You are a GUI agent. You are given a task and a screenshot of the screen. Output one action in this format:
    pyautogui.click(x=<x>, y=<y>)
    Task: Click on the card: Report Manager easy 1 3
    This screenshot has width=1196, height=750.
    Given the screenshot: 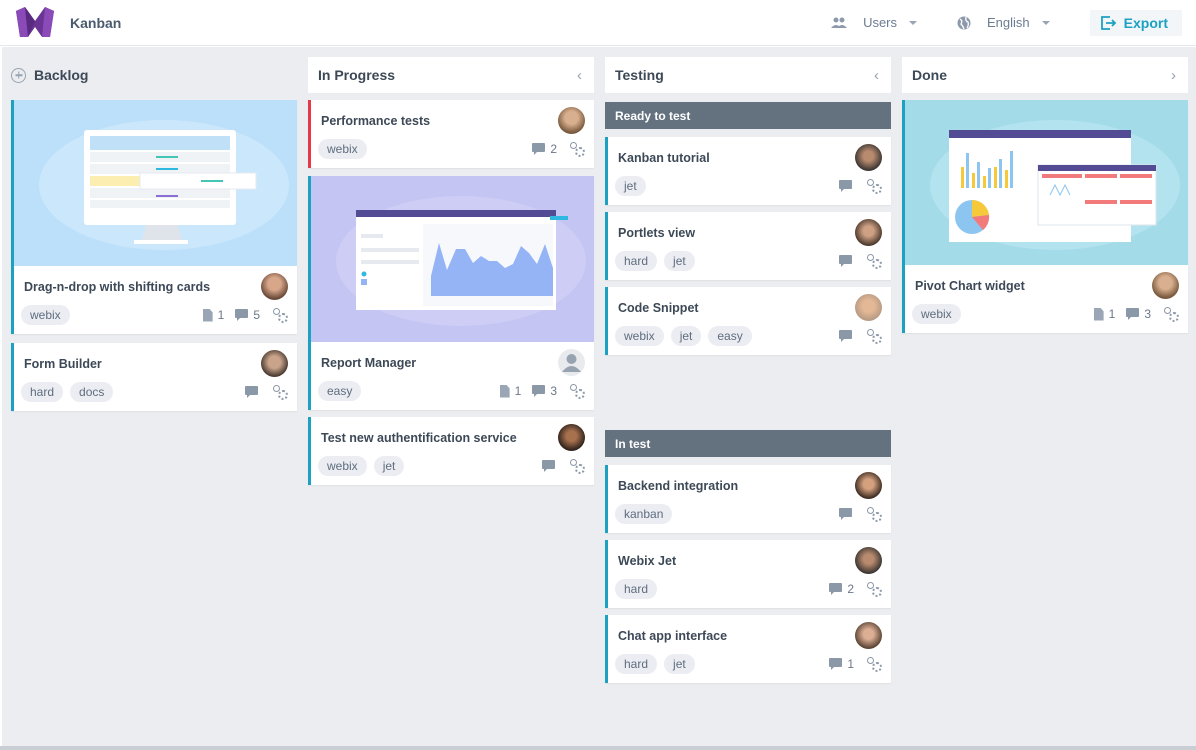 What is the action you would take?
    pyautogui.click(x=451, y=293)
    